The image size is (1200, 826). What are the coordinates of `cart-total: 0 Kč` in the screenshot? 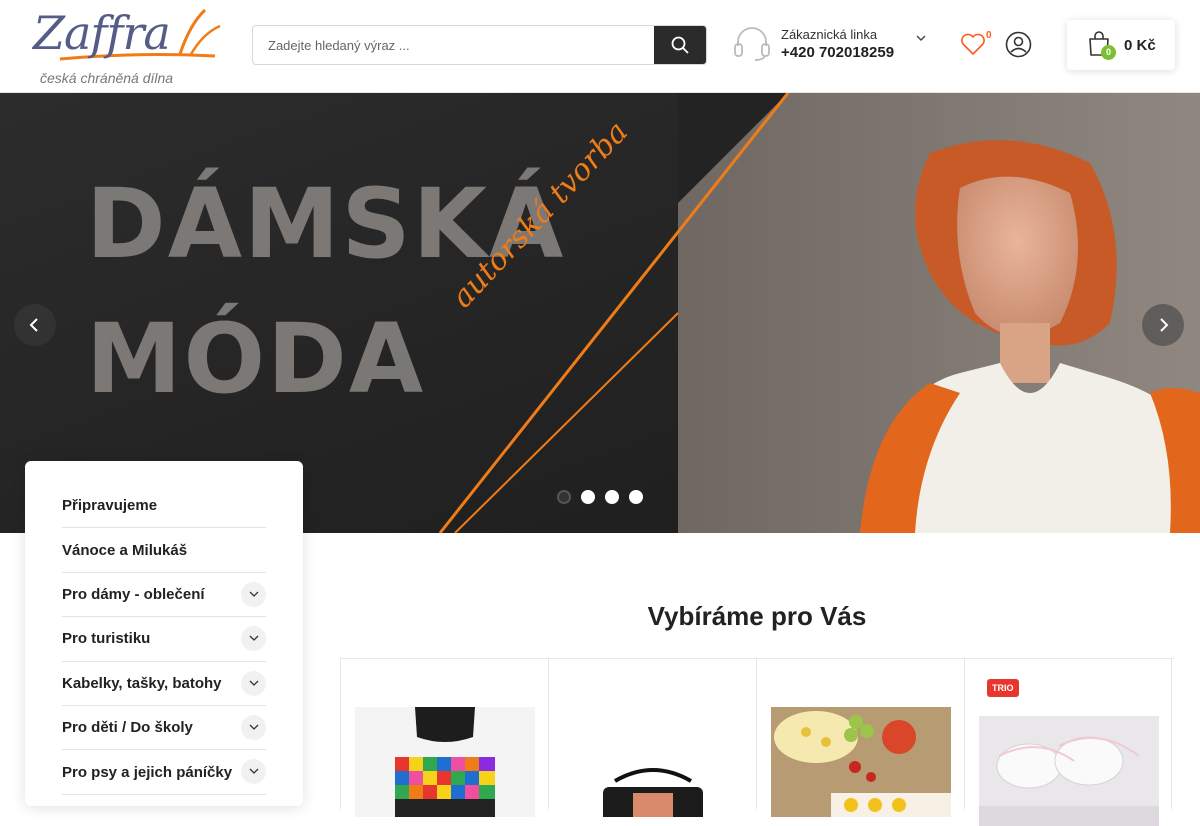 It's located at (1140, 45).